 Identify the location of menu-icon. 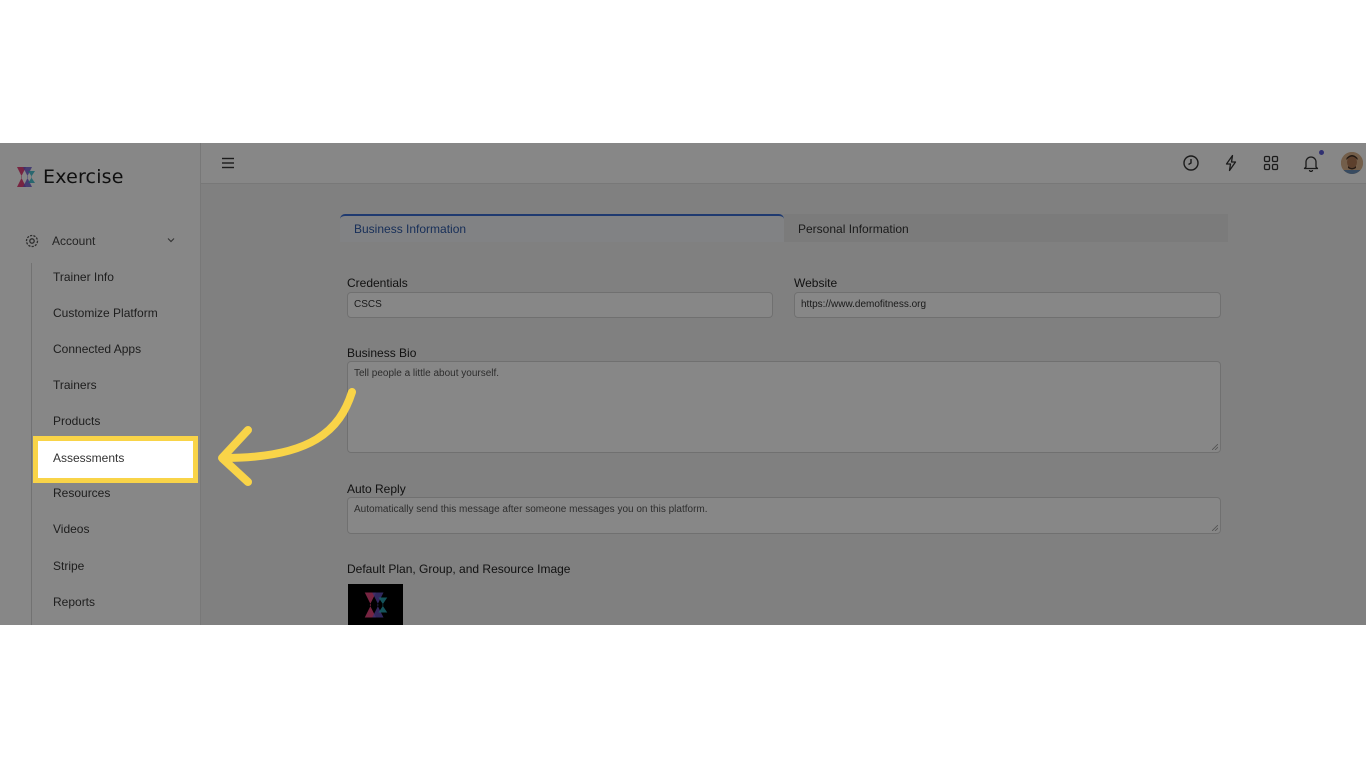
(228, 163).